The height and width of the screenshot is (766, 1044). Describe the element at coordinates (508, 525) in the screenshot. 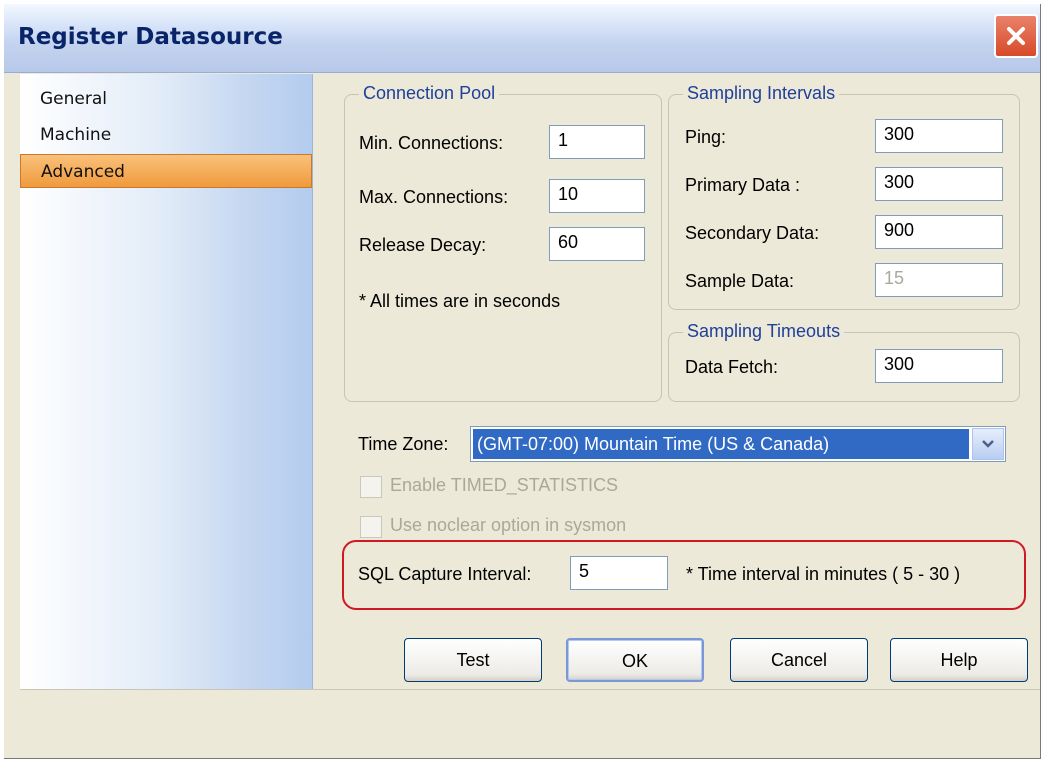

I see `noclear-option-label: Use noclear option in sysmon` at that location.